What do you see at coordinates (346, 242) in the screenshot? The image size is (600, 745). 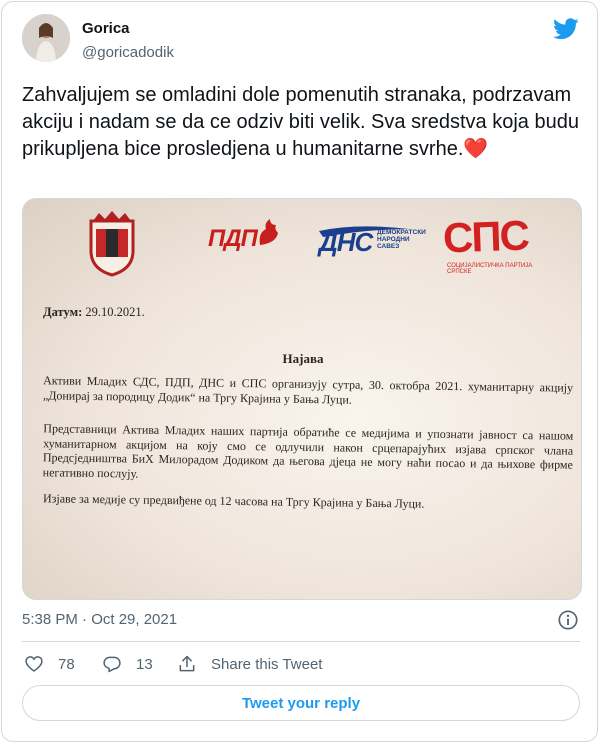 I see `dns-logo: ДНС` at bounding box center [346, 242].